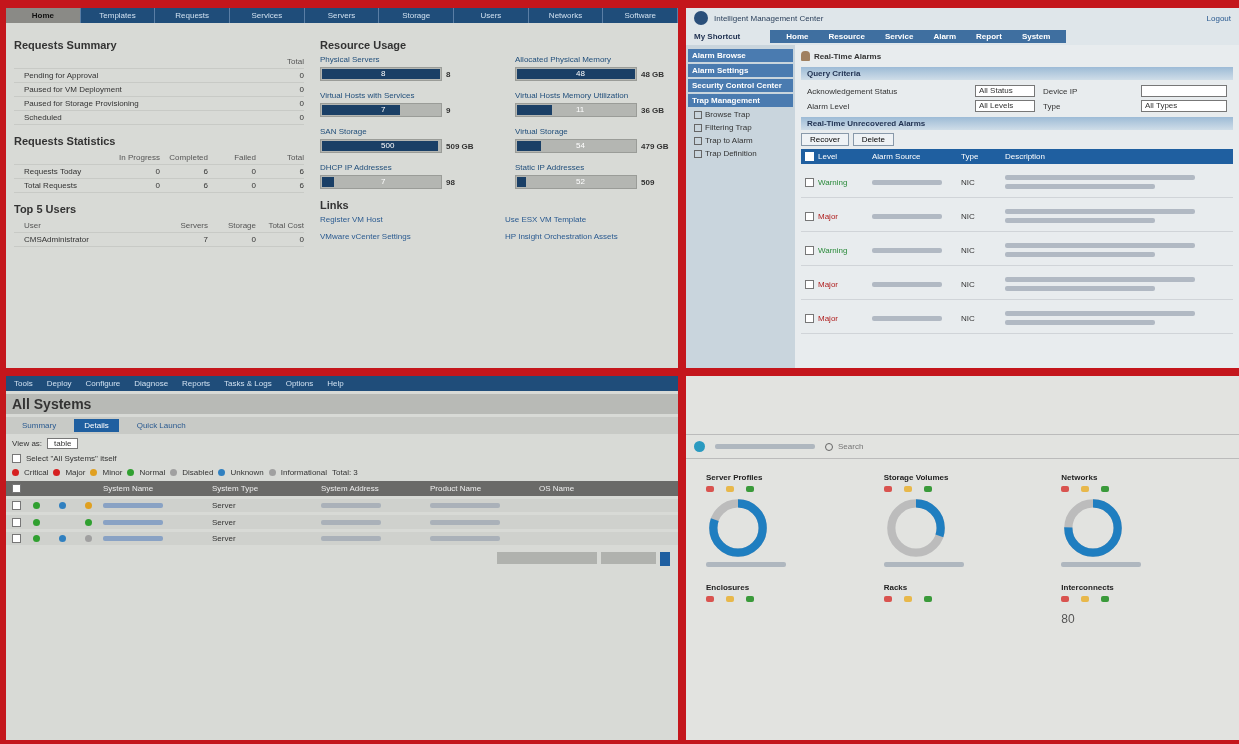 Image resolution: width=1239 pixels, height=744 pixels. I want to click on tab: Services, so click(267, 15).